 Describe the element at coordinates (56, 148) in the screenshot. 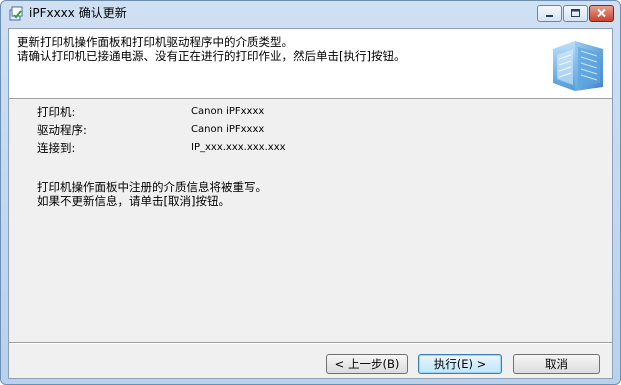

I see `connected-to-label: 连接到:` at that location.